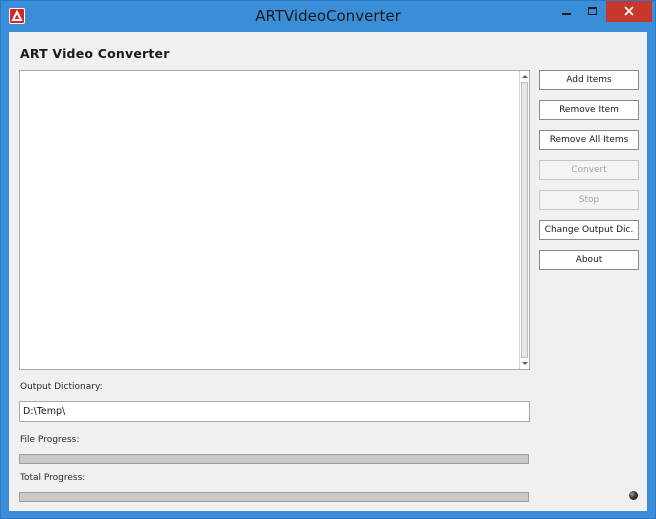 The image size is (656, 519). Describe the element at coordinates (525, 363) in the screenshot. I see `scroll-down-icon` at that location.